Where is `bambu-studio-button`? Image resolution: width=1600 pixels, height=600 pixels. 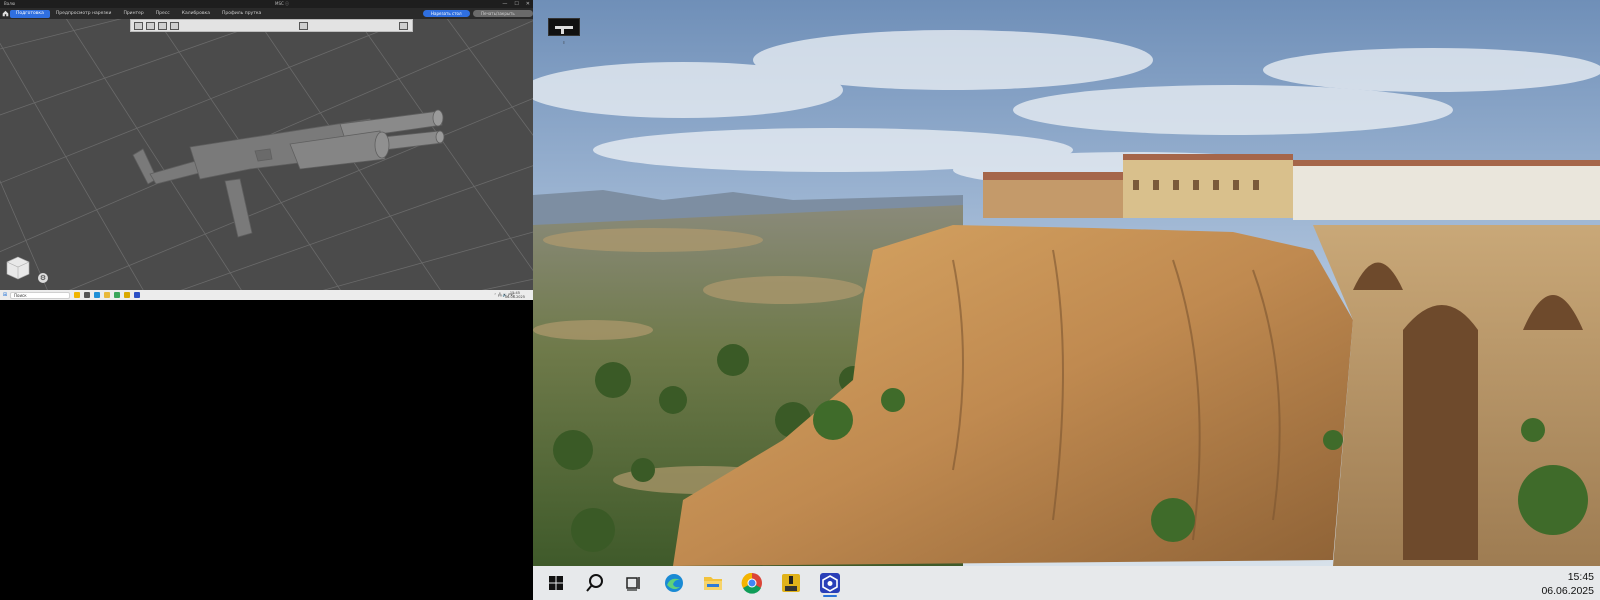 bambu-studio-button is located at coordinates (830, 583).